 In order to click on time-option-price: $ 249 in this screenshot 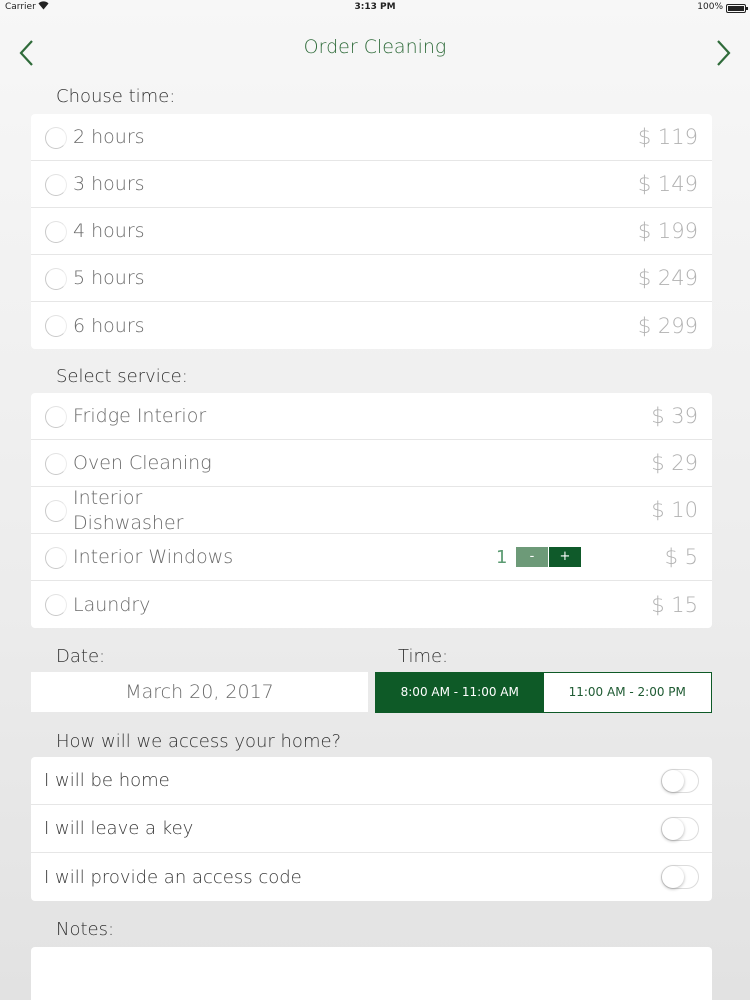, I will do `click(667, 278)`.